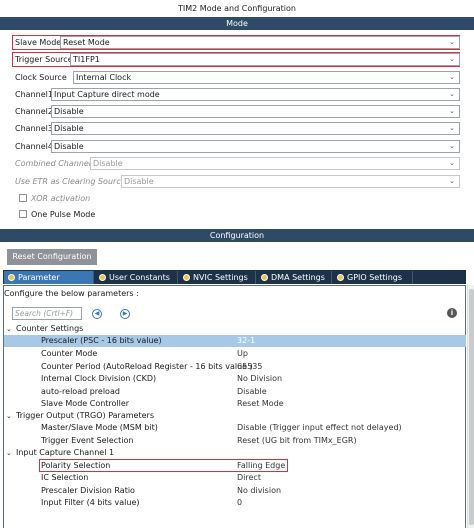 Image resolution: width=474 pixels, height=528 pixels. What do you see at coordinates (50, 328) in the screenshot?
I see `group-label: Counter Settings` at bounding box center [50, 328].